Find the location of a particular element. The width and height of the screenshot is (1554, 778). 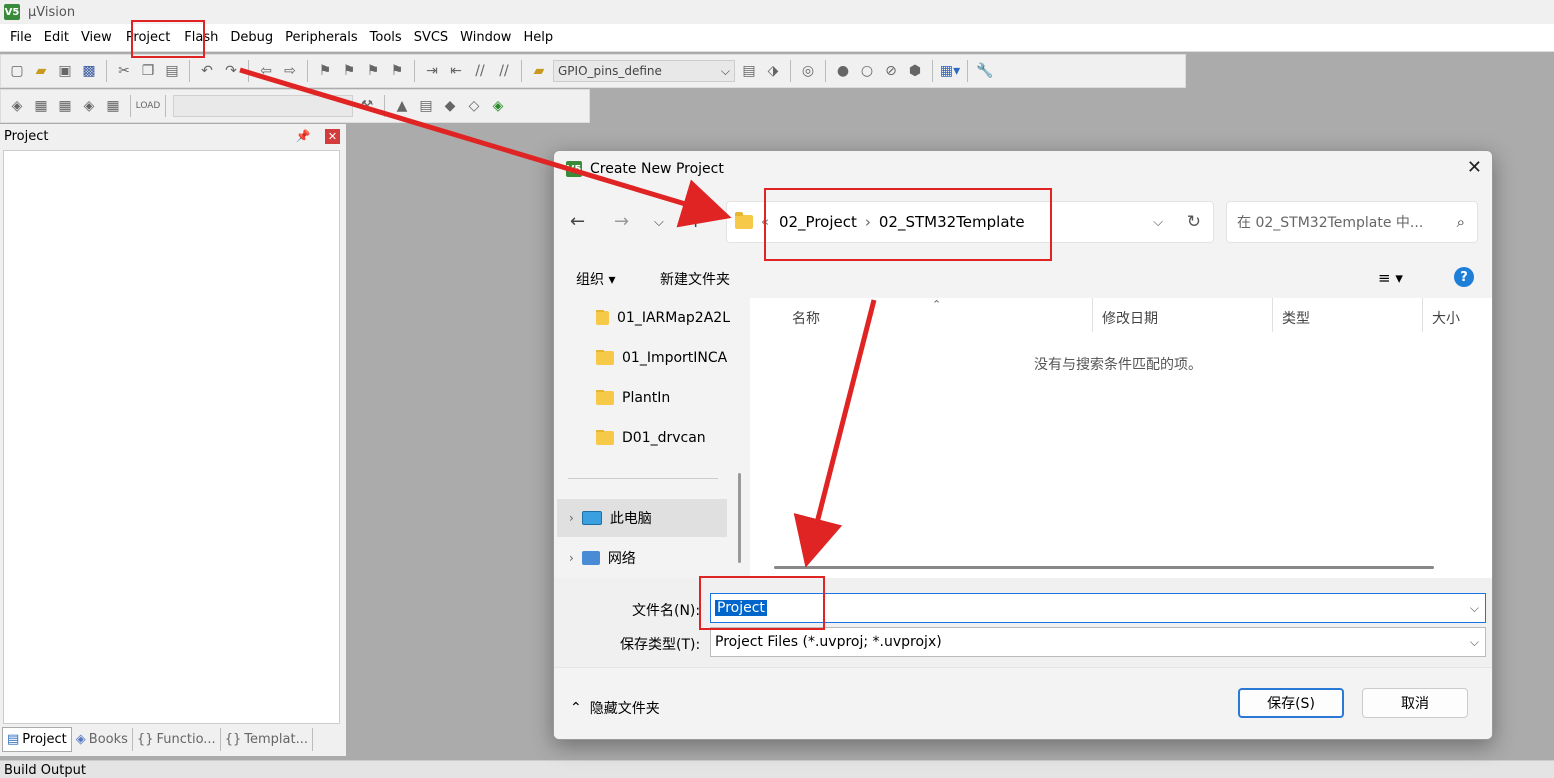

target-options-icon: ⚒ is located at coordinates (367, 106).